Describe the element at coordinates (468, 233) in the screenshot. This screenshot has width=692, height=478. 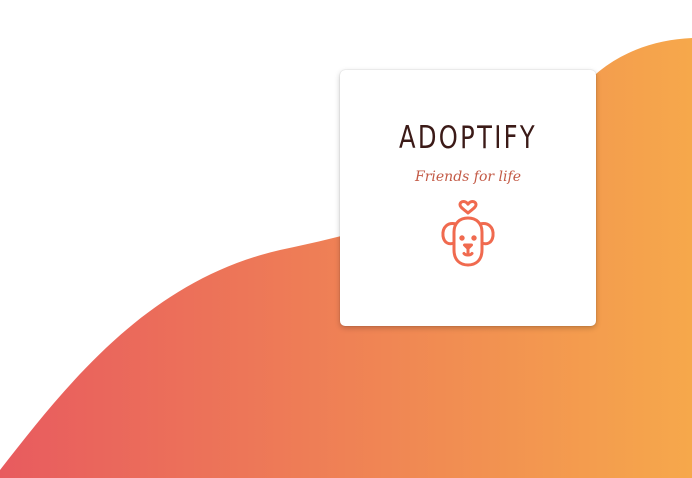
I see `dog-with-heart-icon` at that location.